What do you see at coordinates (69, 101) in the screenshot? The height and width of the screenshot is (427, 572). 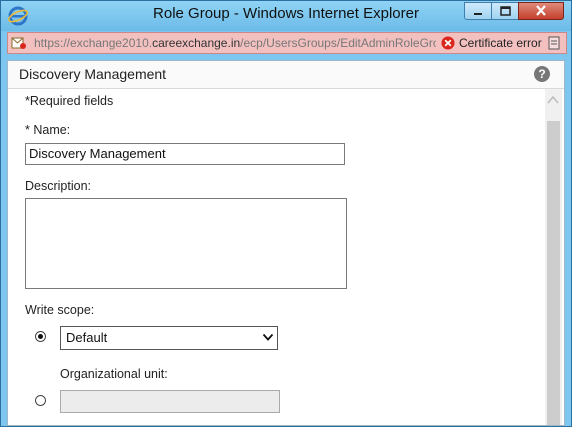 I see `required-fields-note: *Required fields` at bounding box center [69, 101].